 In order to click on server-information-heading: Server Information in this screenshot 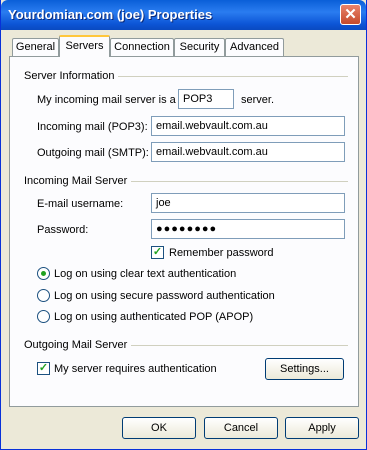, I will do `click(71, 76)`.